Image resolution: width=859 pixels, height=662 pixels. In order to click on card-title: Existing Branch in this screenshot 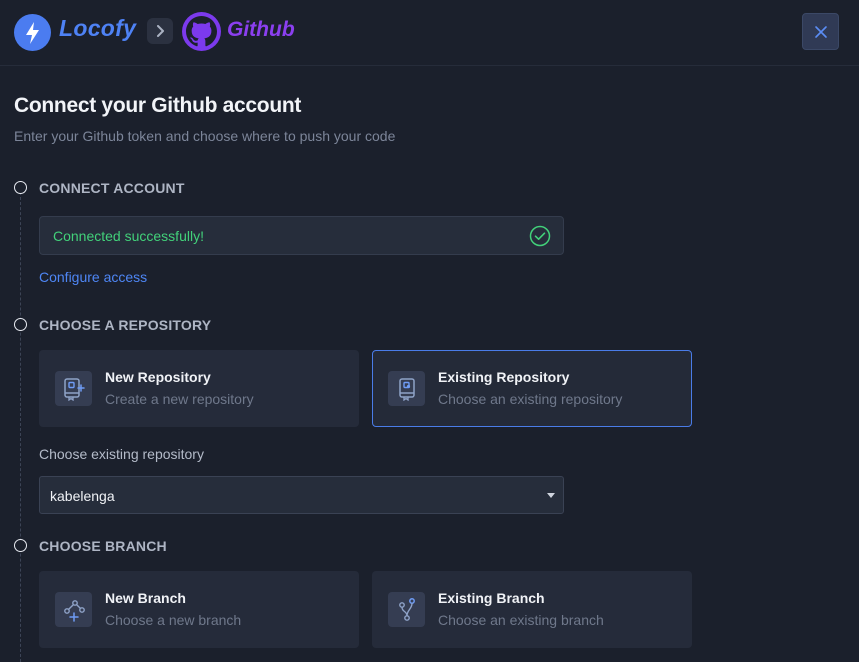, I will do `click(491, 598)`.